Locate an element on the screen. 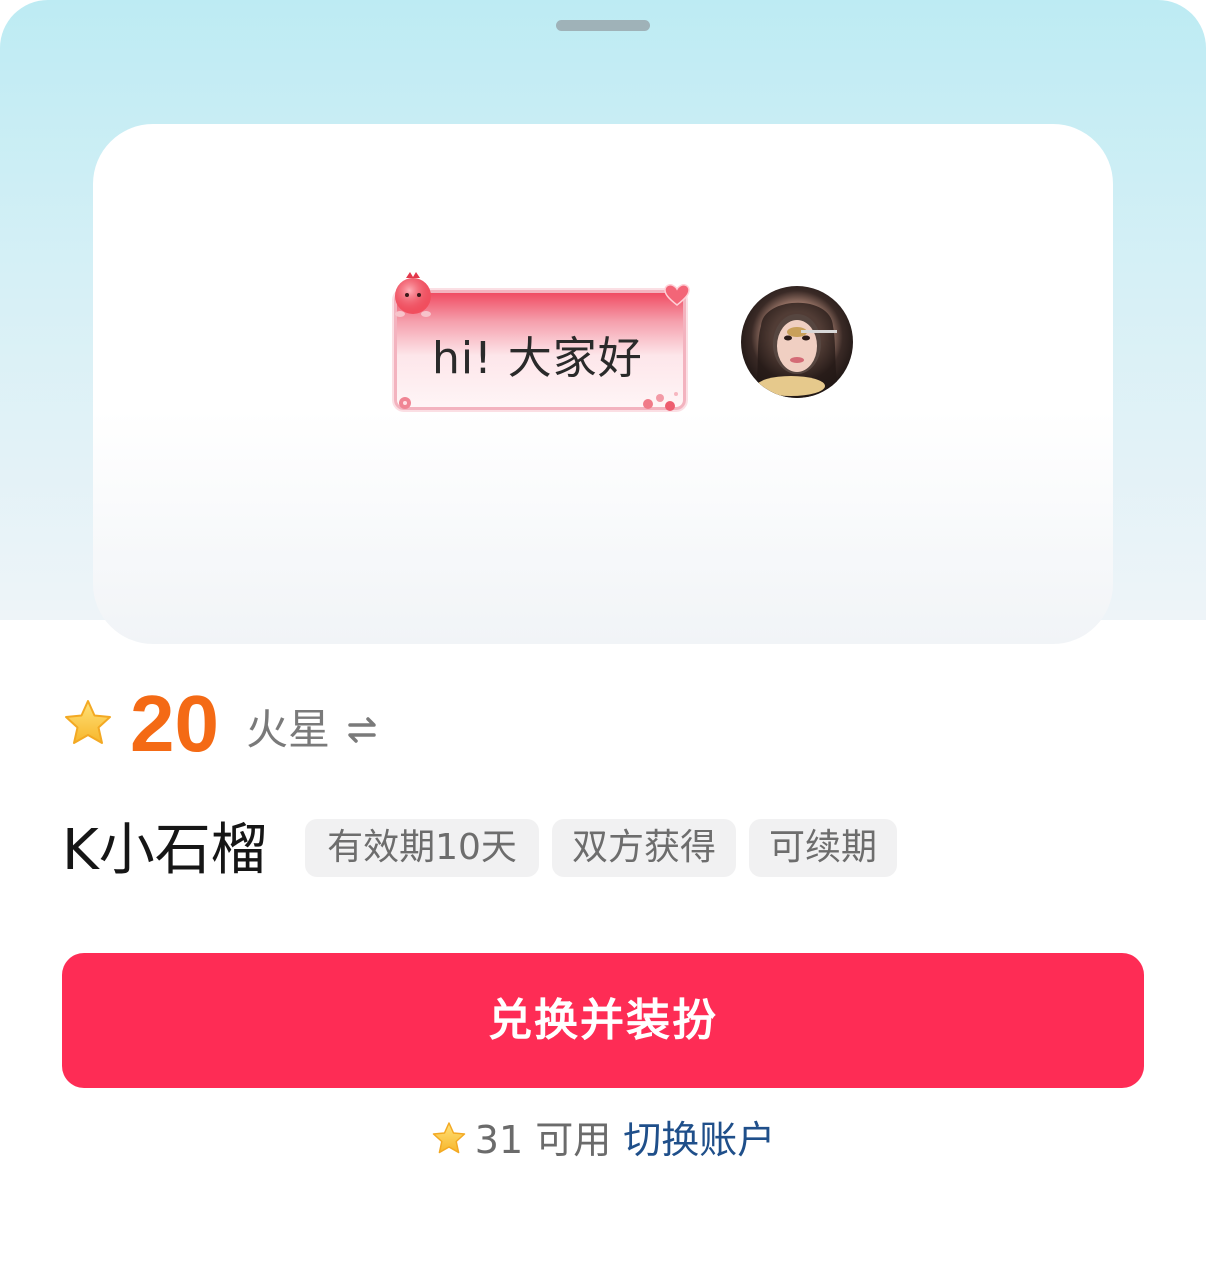 Image resolution: width=1206 pixels, height=1264 pixels. flower-dots-icon is located at coordinates (660, 401).